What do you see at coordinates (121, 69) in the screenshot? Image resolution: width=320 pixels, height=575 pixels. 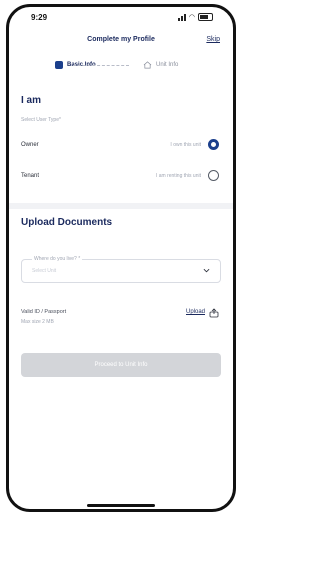 I see `step-tabs: Basic Info Unit Info` at bounding box center [121, 69].